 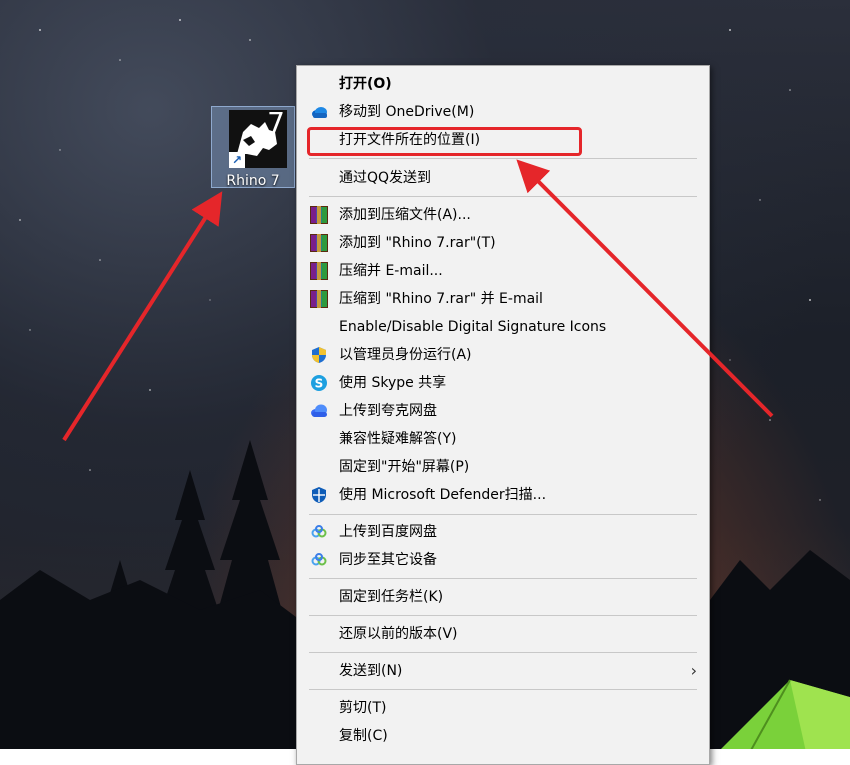 I want to click on menu-item-label: 同步至其它设备, so click(x=388, y=560).